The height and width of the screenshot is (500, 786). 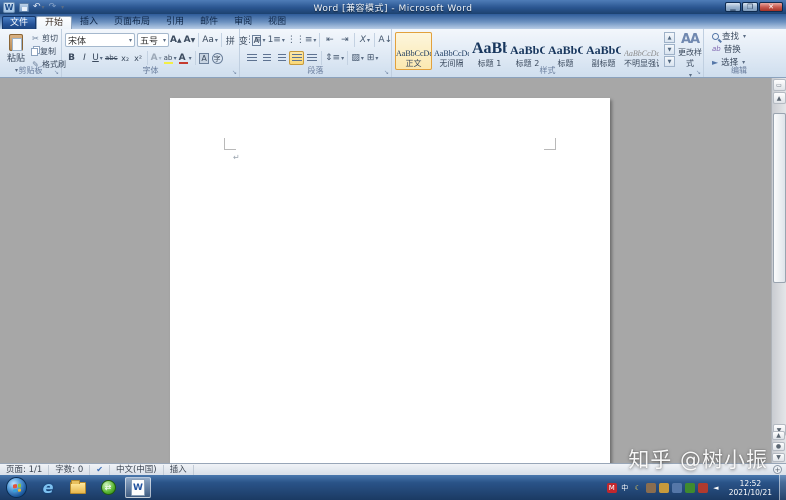 I want to click on tab-insert: 插入, so click(x=89, y=22).